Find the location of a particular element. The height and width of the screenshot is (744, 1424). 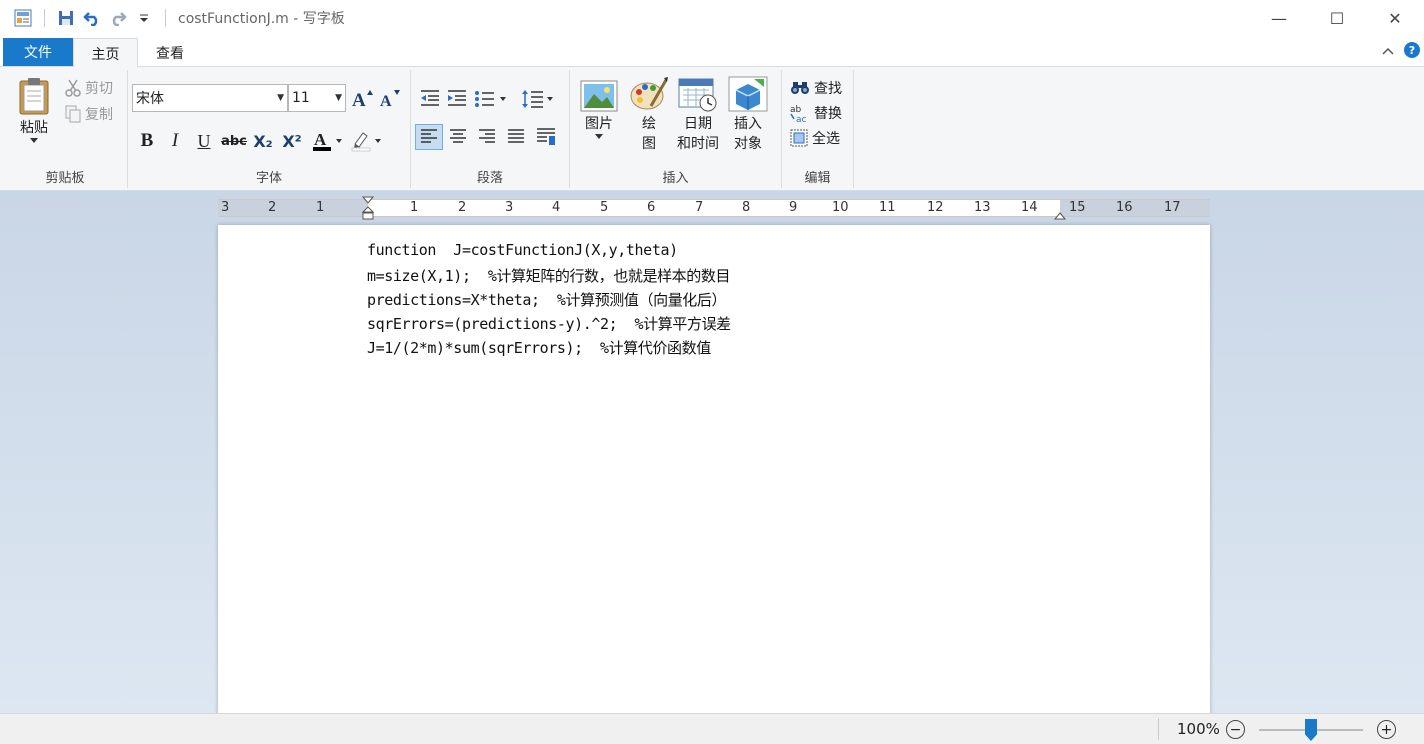

align-center-button is located at coordinates (458, 137).